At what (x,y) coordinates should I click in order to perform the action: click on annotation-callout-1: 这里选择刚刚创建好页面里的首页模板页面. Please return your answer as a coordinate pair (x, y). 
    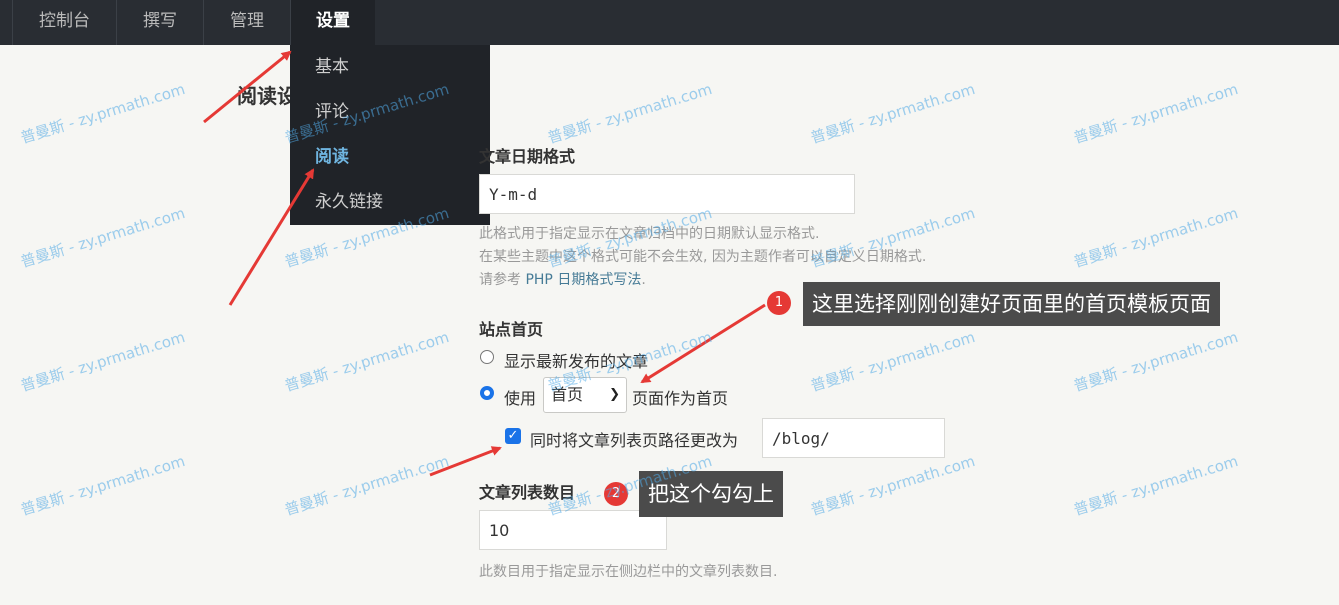
    Looking at the image, I should click on (1011, 304).